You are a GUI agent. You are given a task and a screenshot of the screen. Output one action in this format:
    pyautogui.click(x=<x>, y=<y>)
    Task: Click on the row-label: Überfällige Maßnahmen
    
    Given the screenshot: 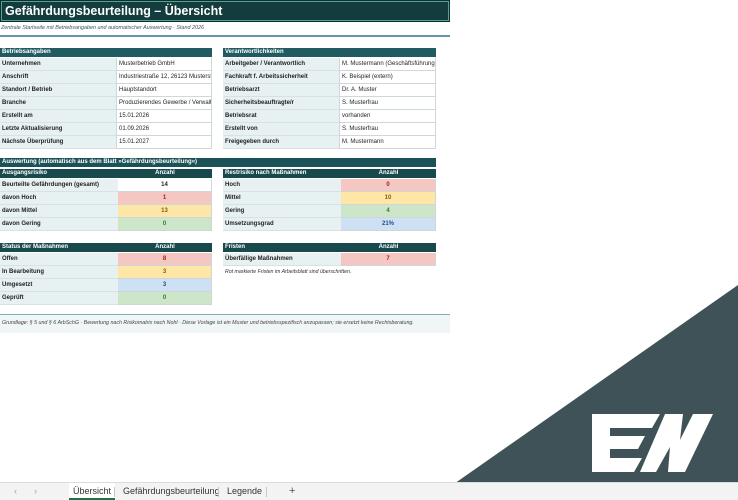 What is the action you would take?
    pyautogui.click(x=282, y=259)
    